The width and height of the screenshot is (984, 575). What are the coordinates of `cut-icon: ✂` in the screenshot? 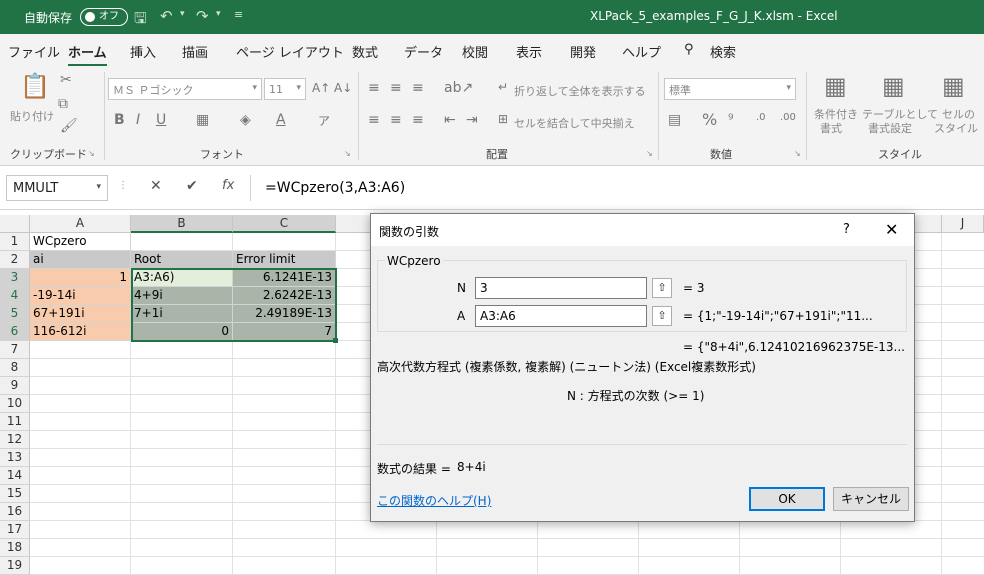 It's located at (66, 80).